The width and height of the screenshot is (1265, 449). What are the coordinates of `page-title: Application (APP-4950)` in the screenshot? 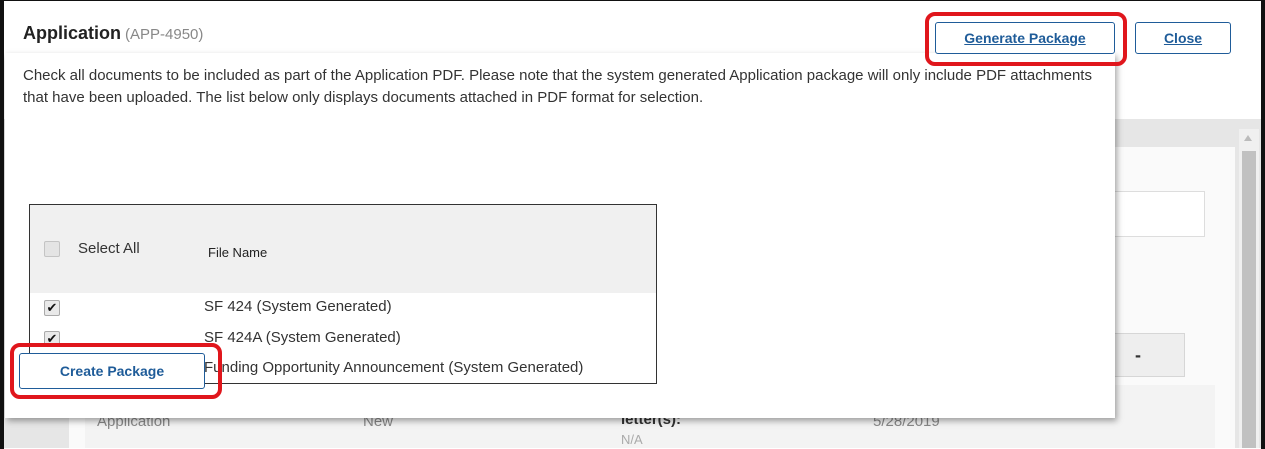 It's located at (113, 33).